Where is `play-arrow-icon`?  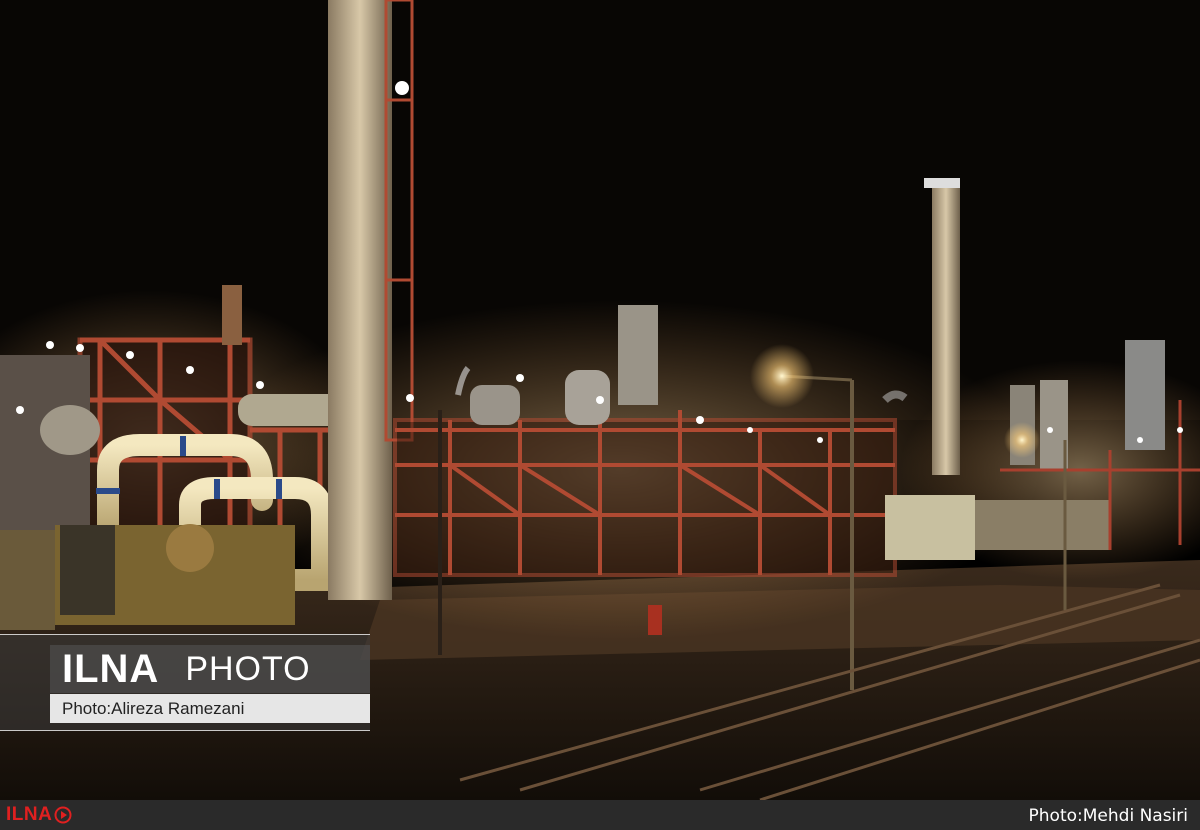 play-arrow-icon is located at coordinates (63, 815).